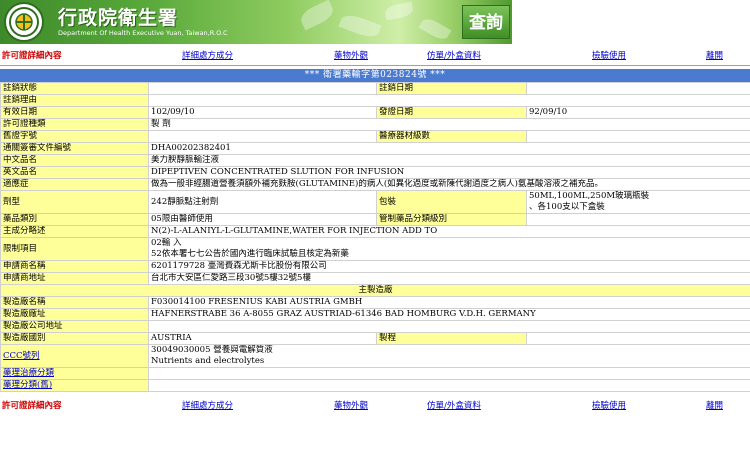  I want to click on atc-class-link: 藥理分類(舊), so click(27, 386).